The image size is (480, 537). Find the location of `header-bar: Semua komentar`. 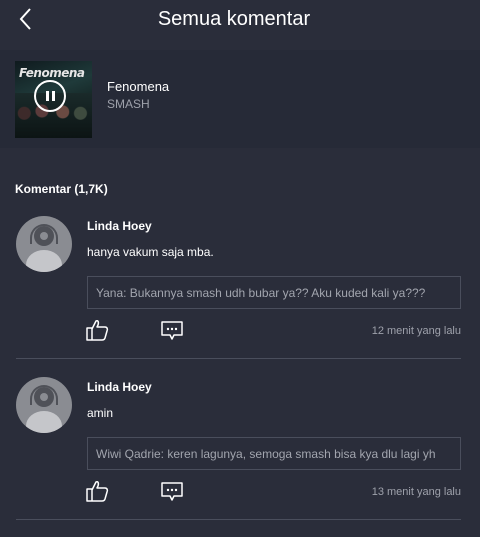

header-bar: Semua komentar is located at coordinates (240, 20).